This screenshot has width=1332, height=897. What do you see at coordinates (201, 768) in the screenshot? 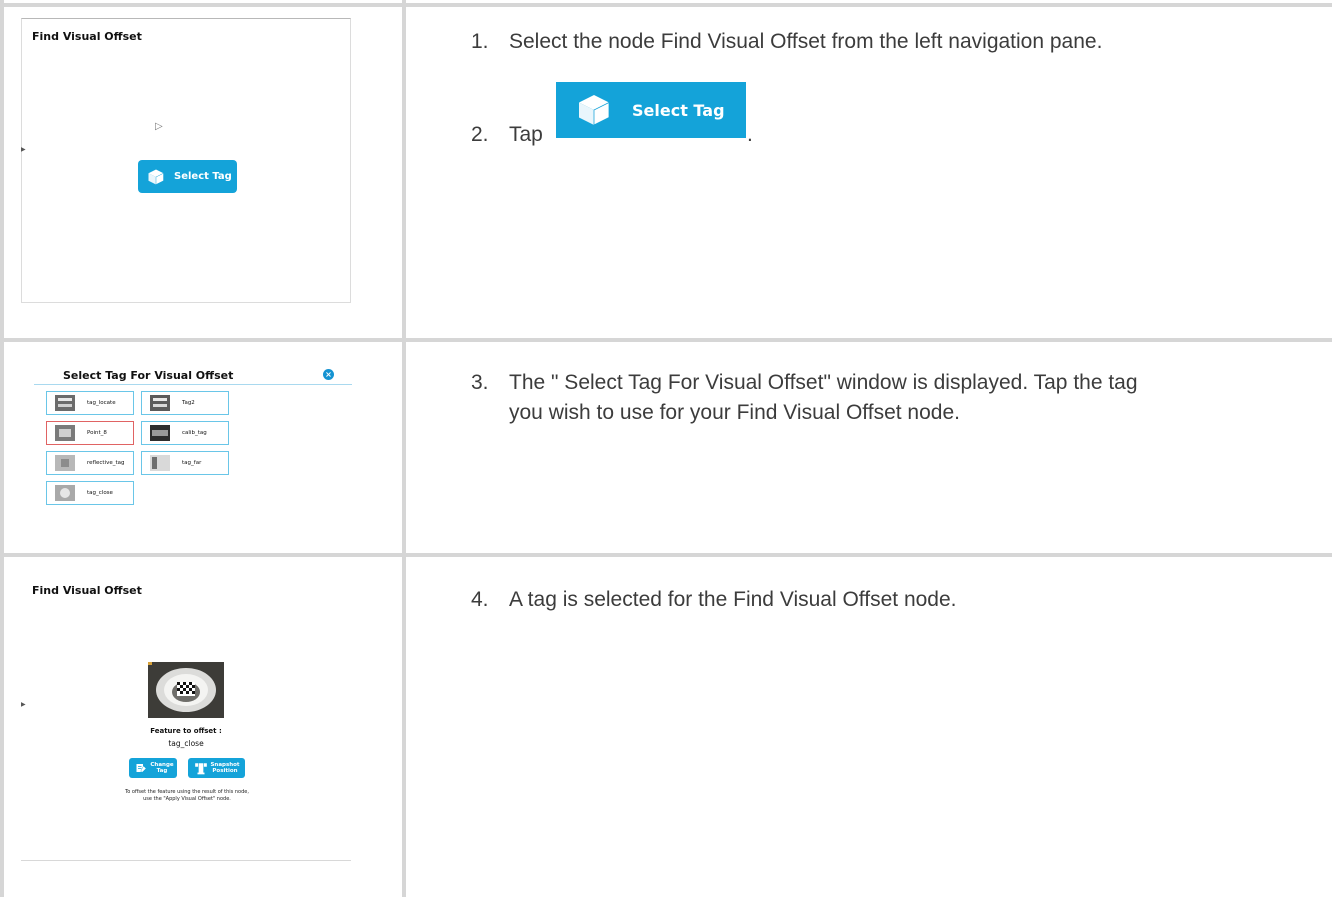
I see `robot-arm-icon` at bounding box center [201, 768].